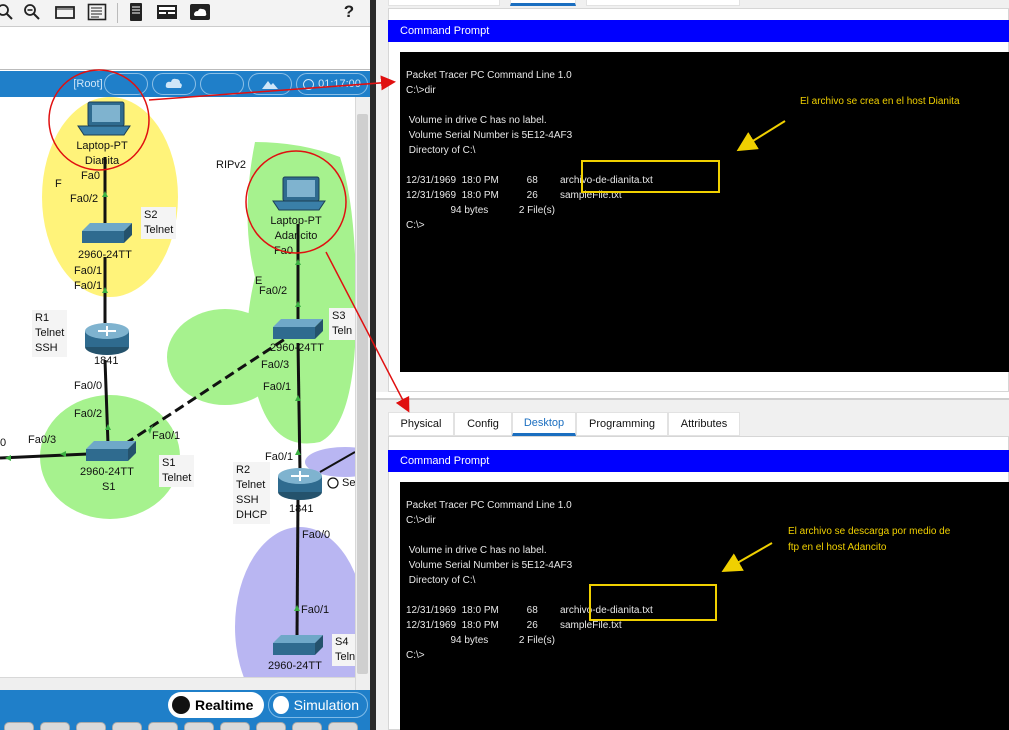 The height and width of the screenshot is (730, 1009). What do you see at coordinates (444, 3) in the screenshot?
I see `tab-physical` at bounding box center [444, 3].